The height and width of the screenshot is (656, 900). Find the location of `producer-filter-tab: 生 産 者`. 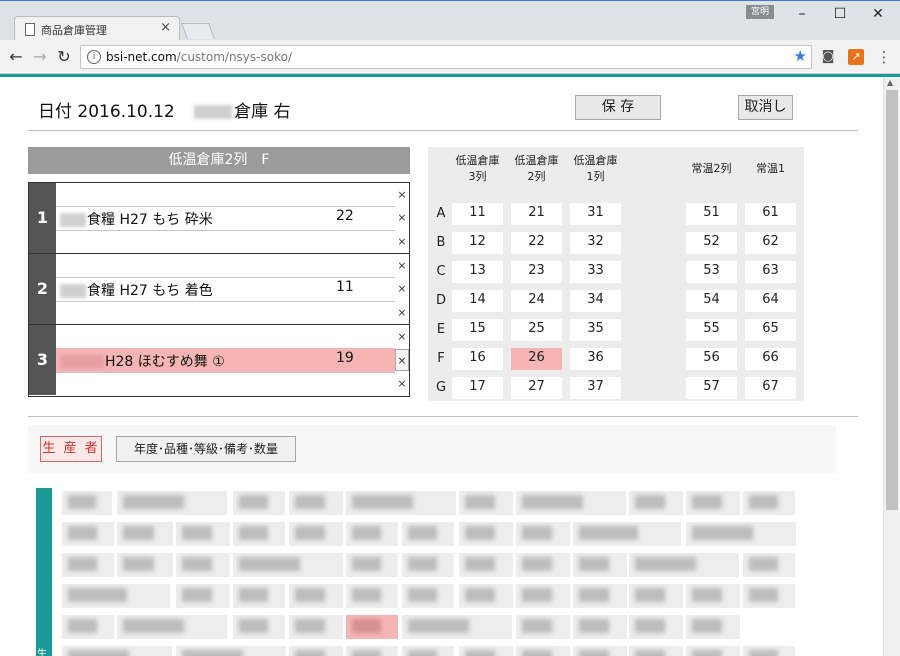

producer-filter-tab: 生 産 者 is located at coordinates (71, 449).